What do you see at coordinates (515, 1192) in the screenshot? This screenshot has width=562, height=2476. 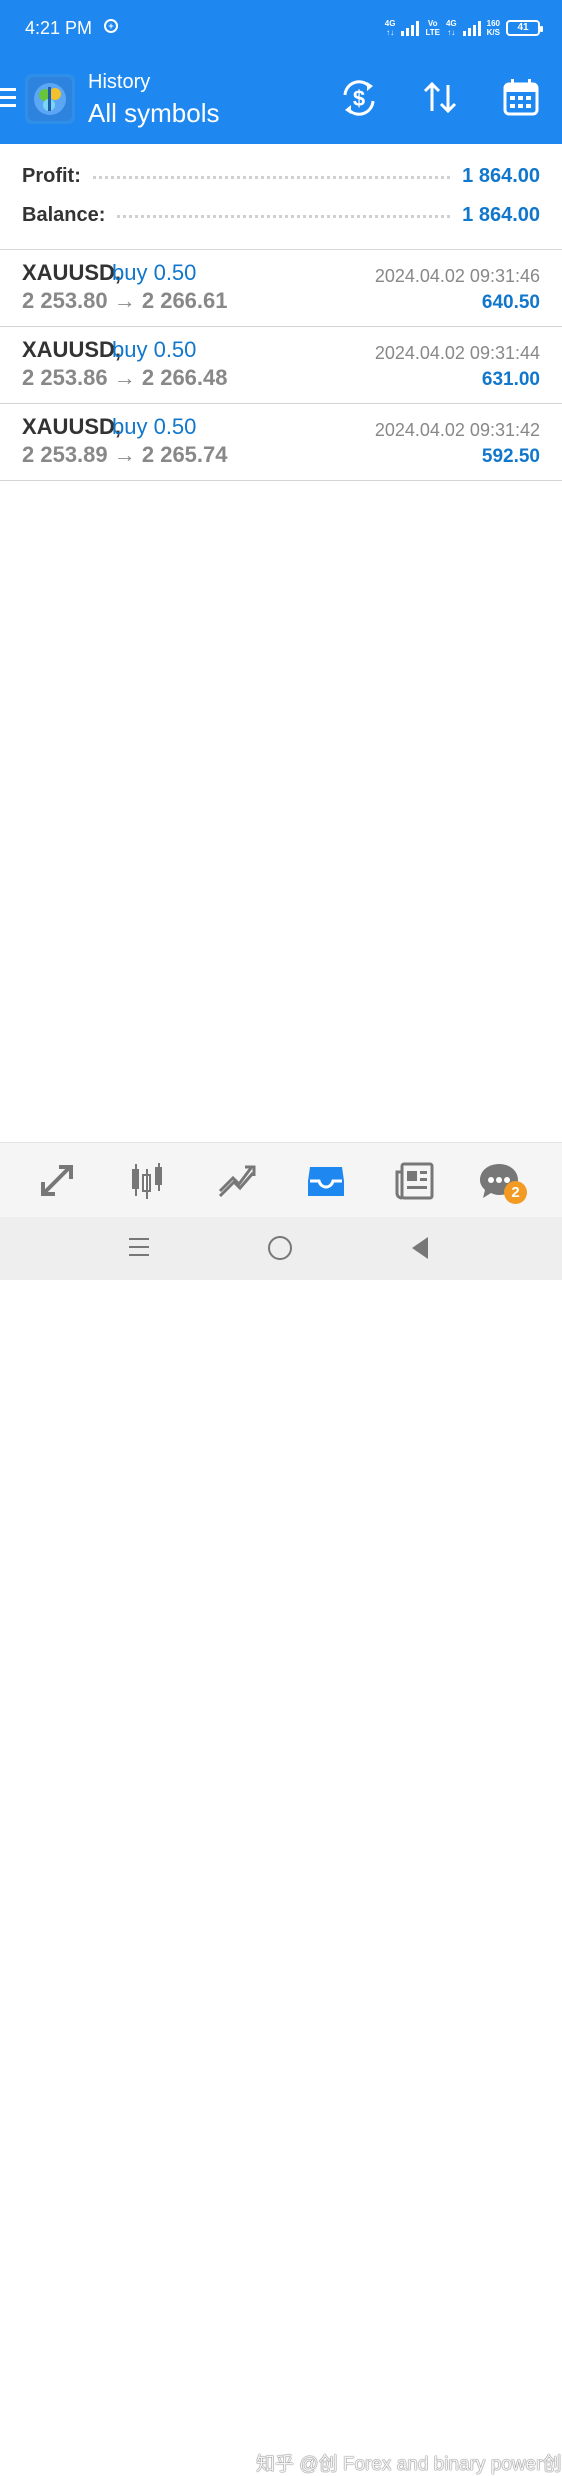 I see `chat-badge: 2` at bounding box center [515, 1192].